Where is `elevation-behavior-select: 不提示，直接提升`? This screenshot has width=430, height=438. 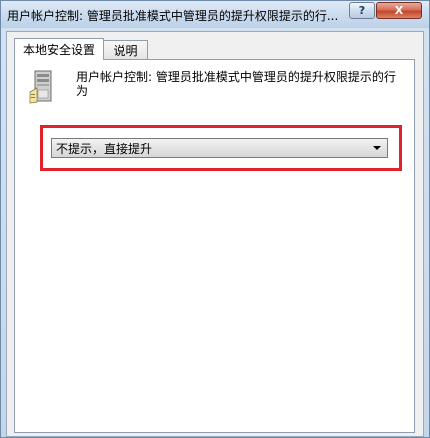 elevation-behavior-select: 不提示，直接提升 is located at coordinates (219, 148).